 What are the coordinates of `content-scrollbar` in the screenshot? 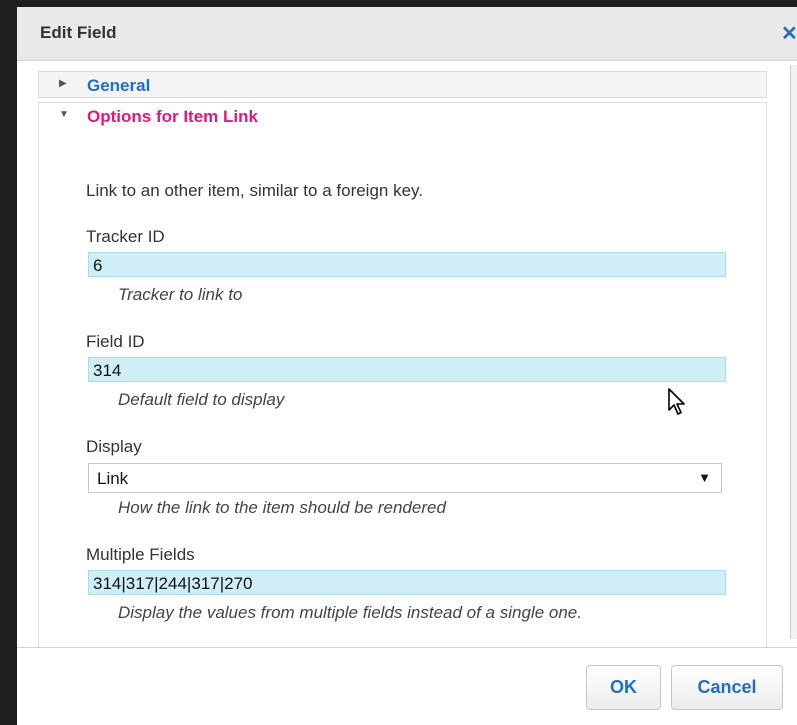 It's located at (793, 352).